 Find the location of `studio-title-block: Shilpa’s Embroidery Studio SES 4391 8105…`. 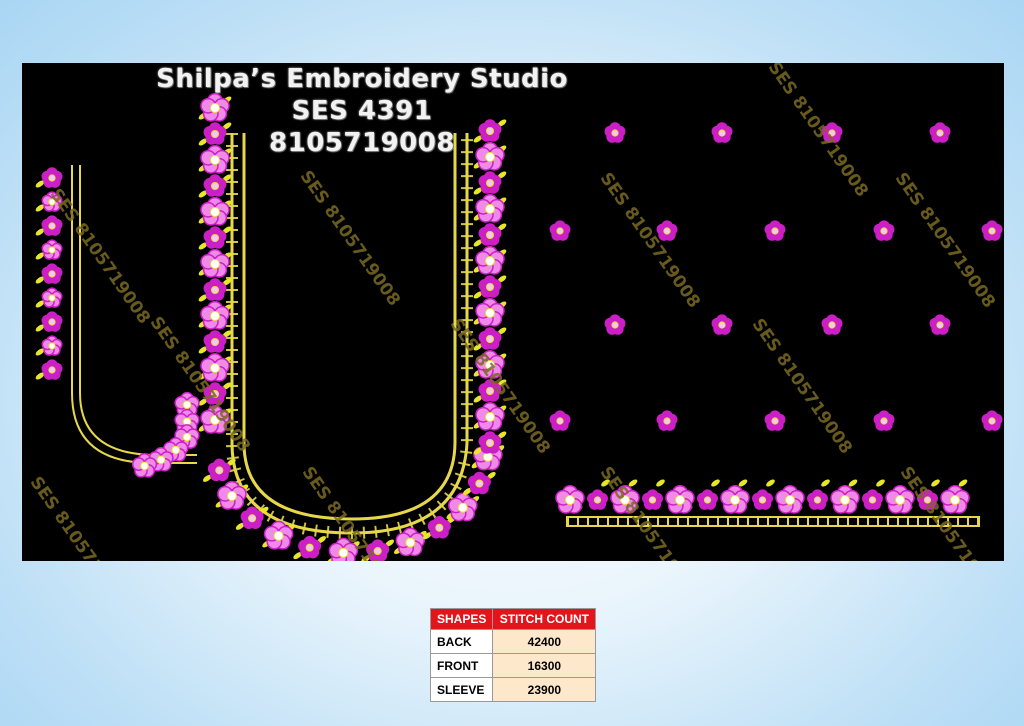

studio-title-block: Shilpa’s Embroidery Studio SES 4391 8105… is located at coordinates (362, 111).